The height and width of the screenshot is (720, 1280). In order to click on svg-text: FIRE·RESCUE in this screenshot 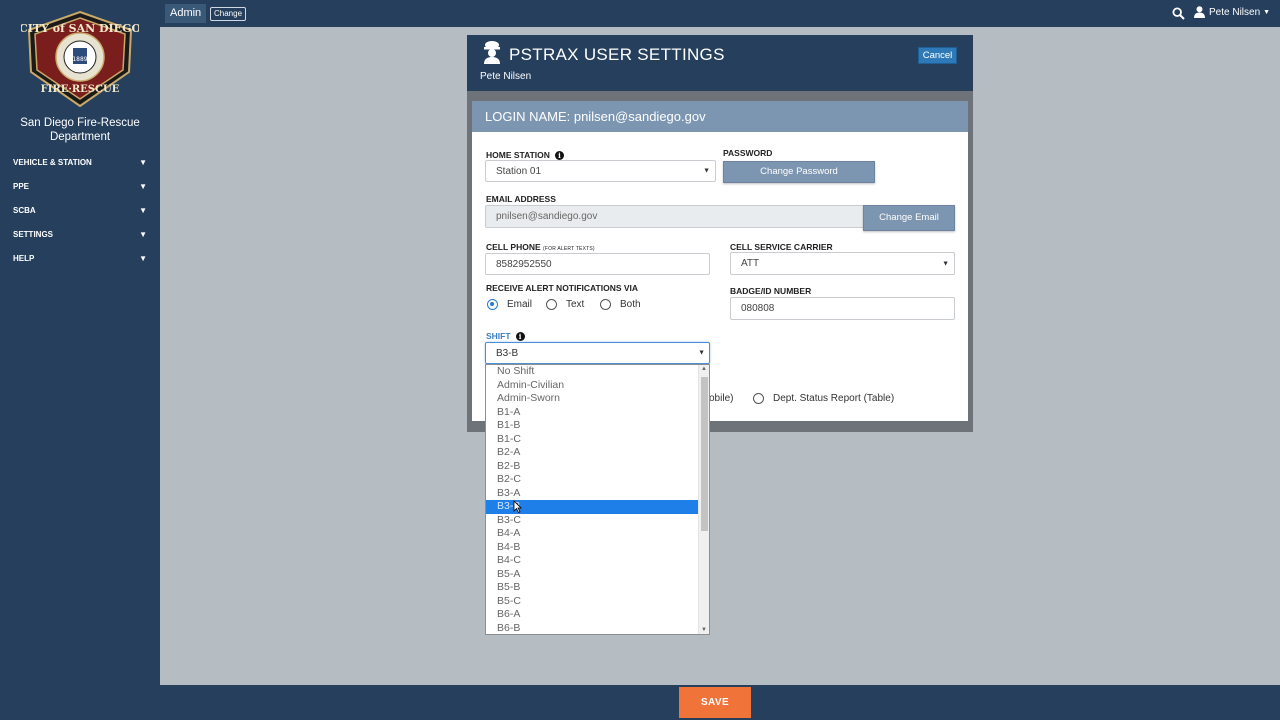, I will do `click(80, 89)`.